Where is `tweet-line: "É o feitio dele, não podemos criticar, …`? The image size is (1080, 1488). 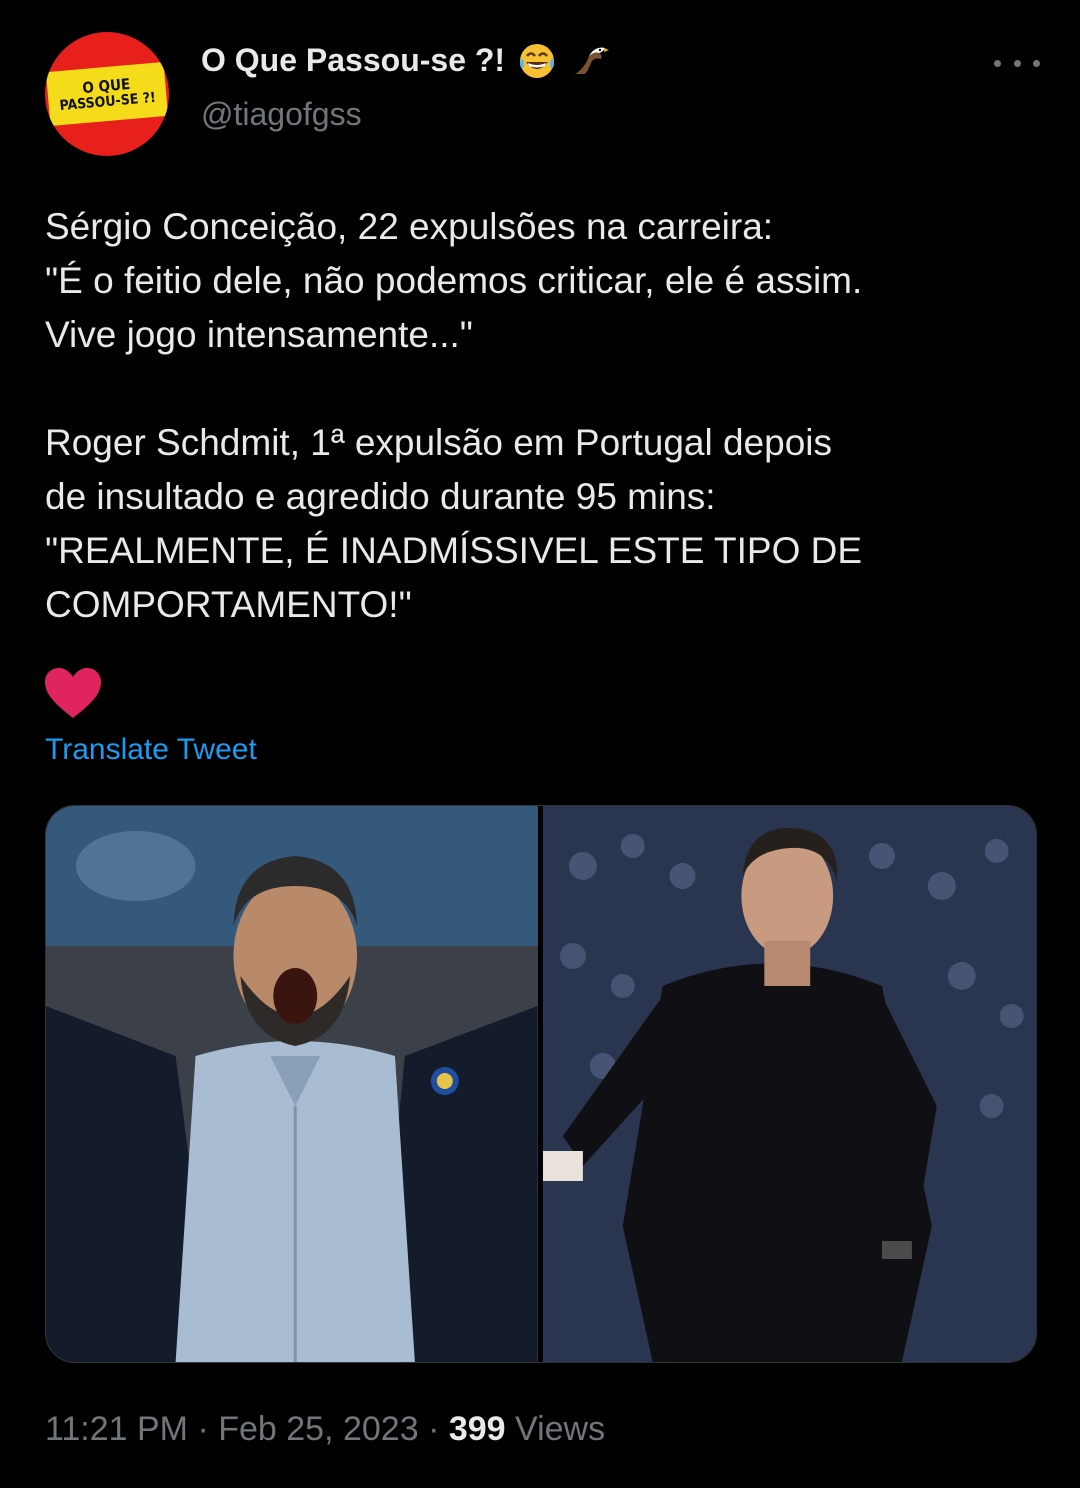
tweet-line: "É o feitio dele, não podemos criticar, … is located at coordinates (454, 280).